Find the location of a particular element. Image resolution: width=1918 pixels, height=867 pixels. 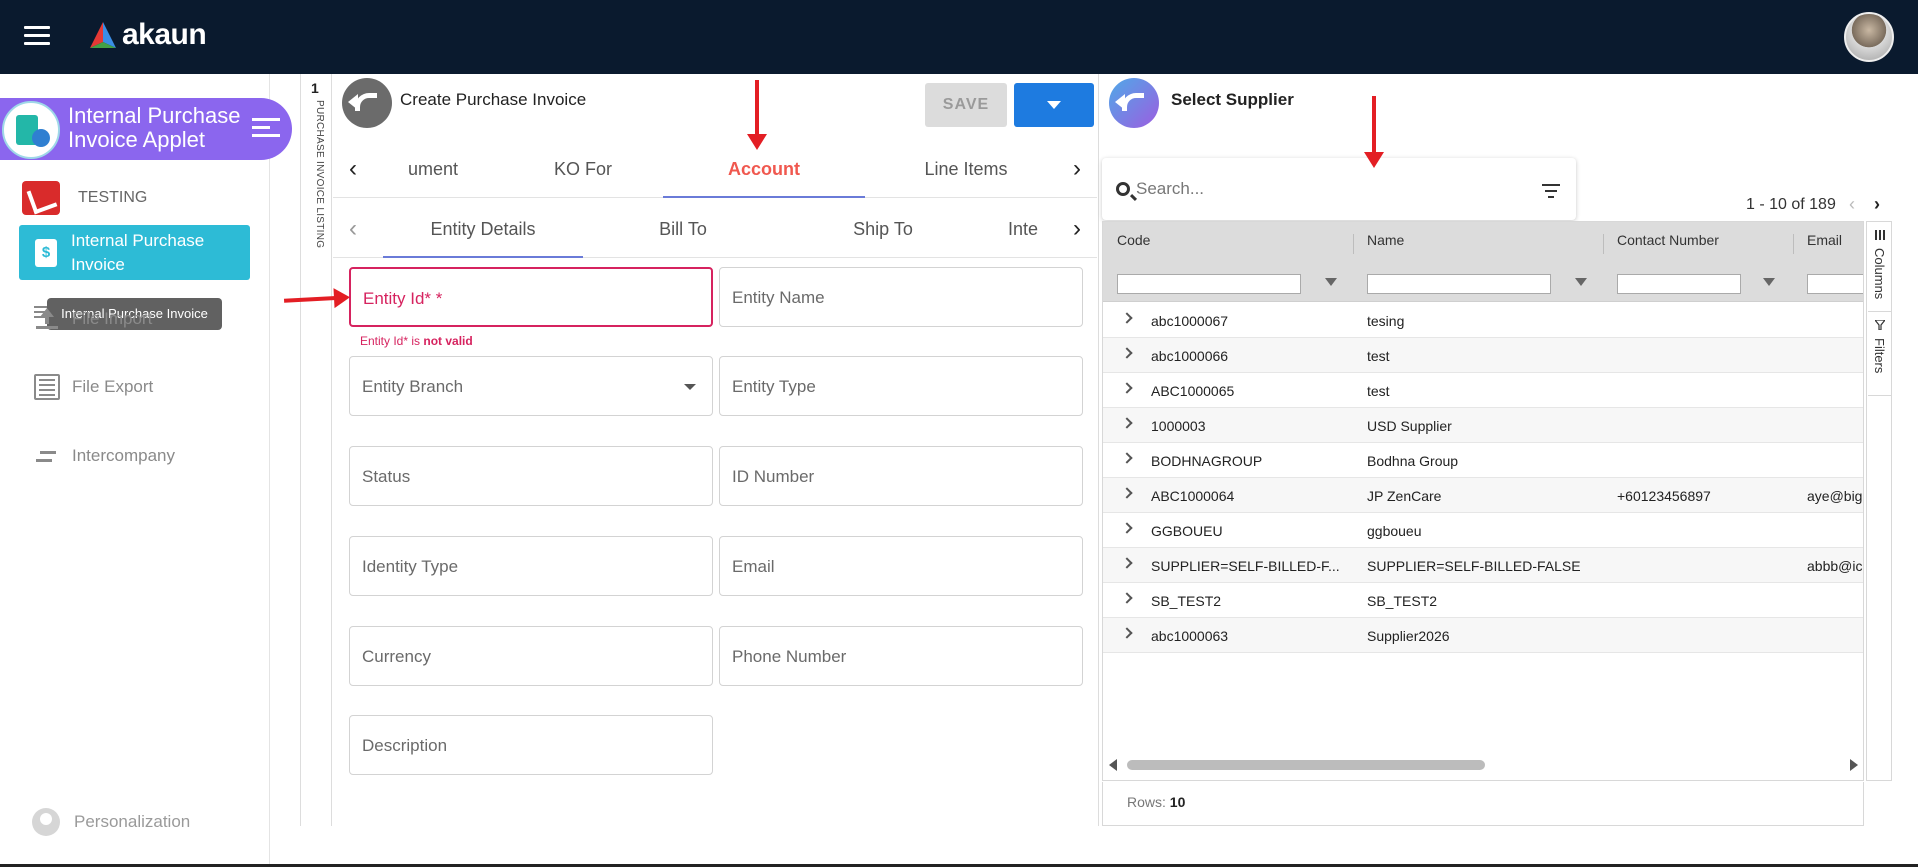

cell-code: 1000003 is located at coordinates (1178, 426).